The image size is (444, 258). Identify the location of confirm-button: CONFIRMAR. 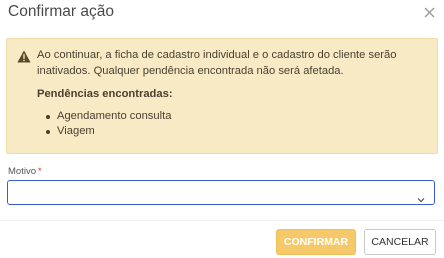
(316, 242).